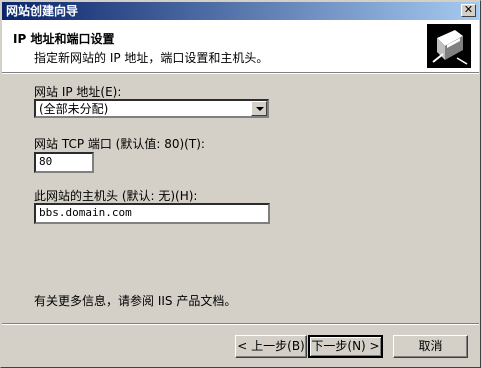 The height and width of the screenshot is (368, 481). Describe the element at coordinates (151, 108) in the screenshot. I see `ip-address-select: (全部未分配)` at that location.